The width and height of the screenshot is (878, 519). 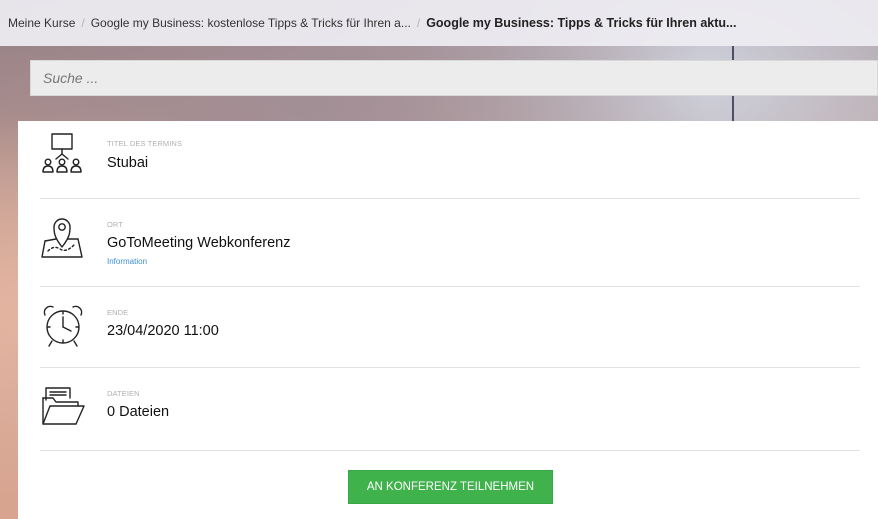 I want to click on event-title-value: Stubai, so click(x=128, y=163).